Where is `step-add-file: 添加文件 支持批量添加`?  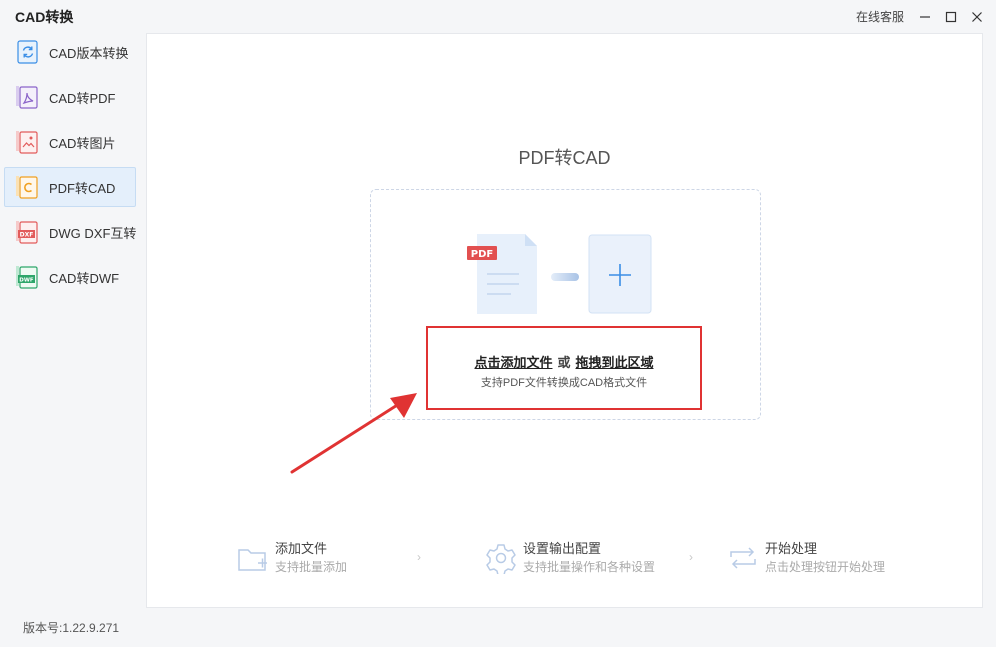
step-add-file: 添加文件 支持批量添加 is located at coordinates (292, 558).